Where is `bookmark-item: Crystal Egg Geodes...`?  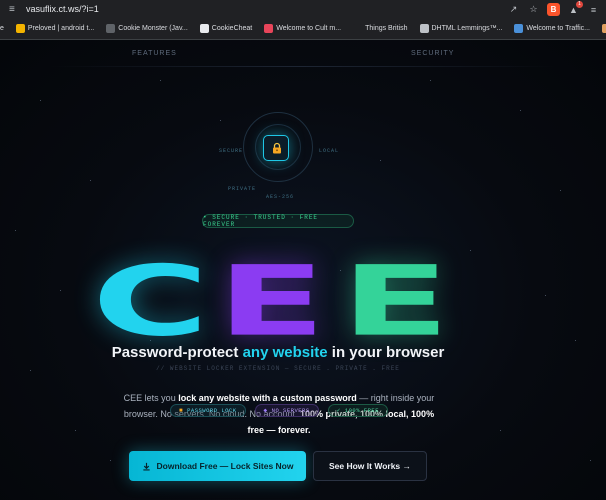
bookmark-item: Crystal Egg Geodes... is located at coordinates (603, 28).